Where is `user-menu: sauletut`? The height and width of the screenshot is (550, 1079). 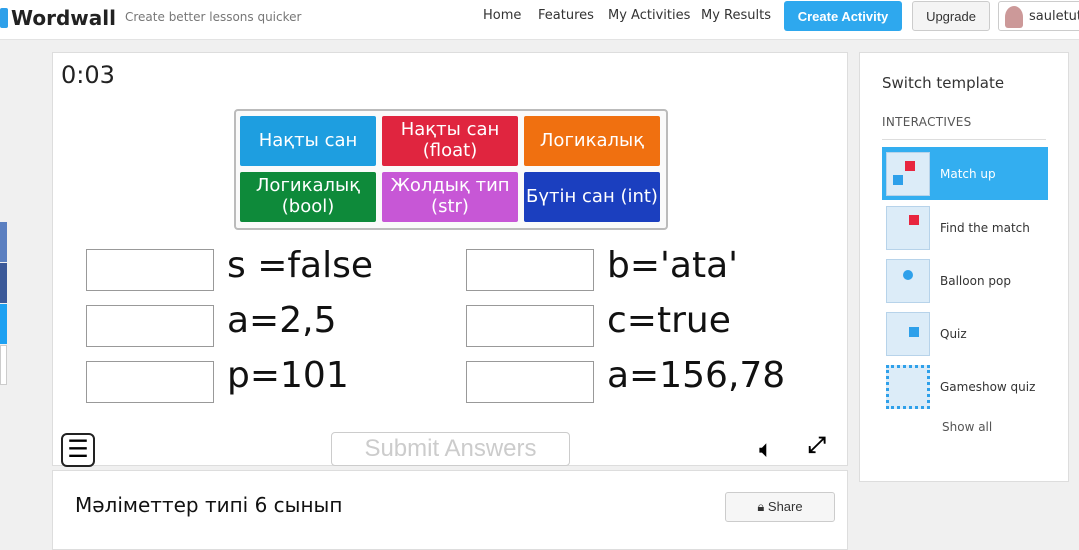 user-menu: sauletut is located at coordinates (1038, 16).